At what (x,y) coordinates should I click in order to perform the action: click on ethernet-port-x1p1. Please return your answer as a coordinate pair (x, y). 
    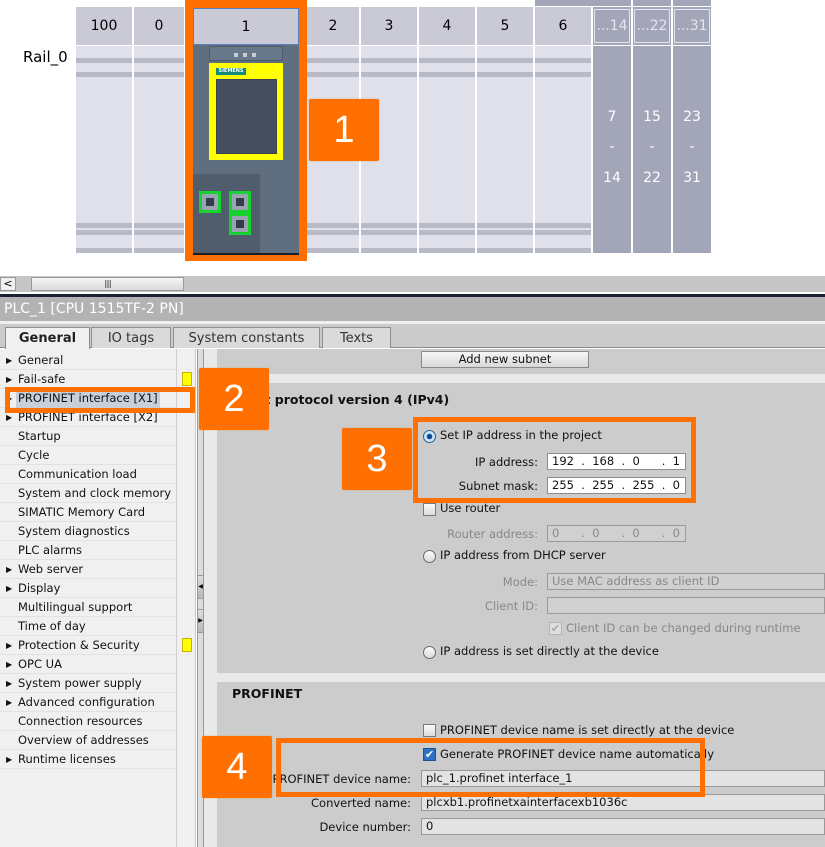
    Looking at the image, I should click on (240, 202).